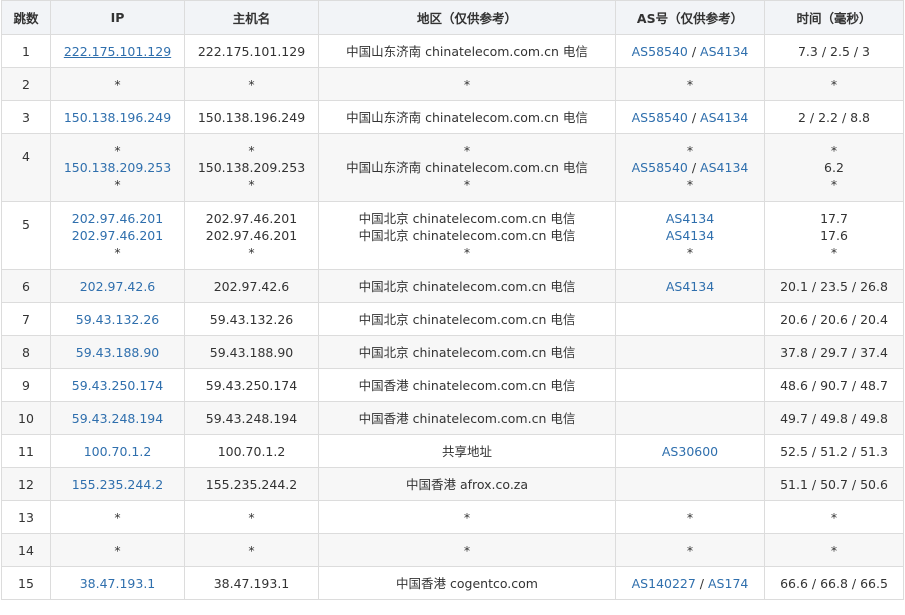 This screenshot has width=905, height=615. Describe the element at coordinates (117, 17) in the screenshot. I see `header-ip: IP` at that location.